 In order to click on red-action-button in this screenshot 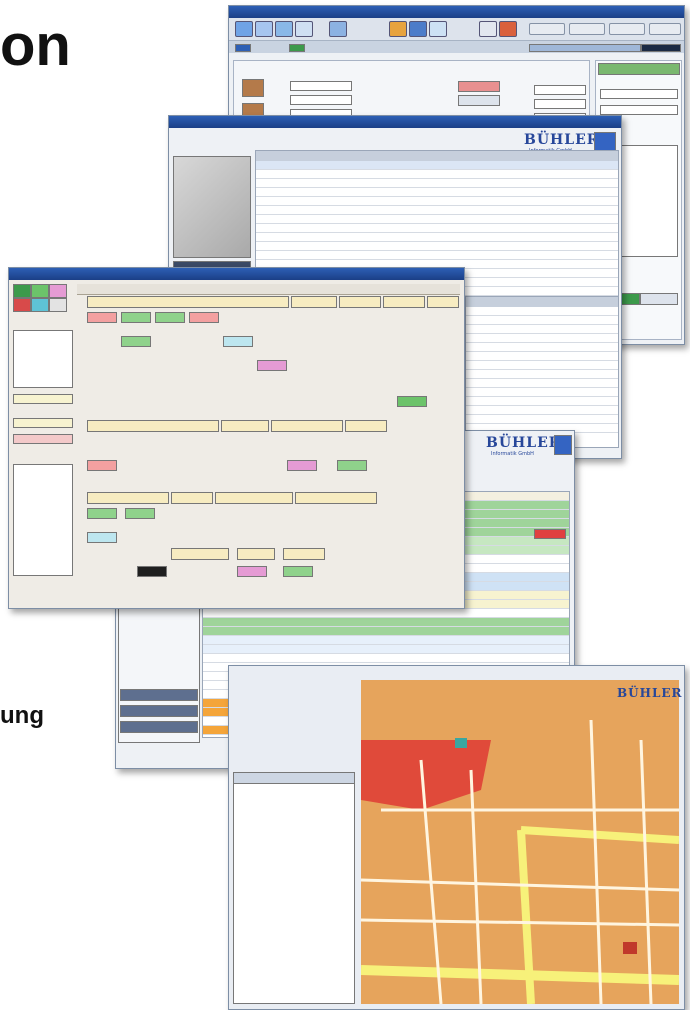, I will do `click(479, 86)`.